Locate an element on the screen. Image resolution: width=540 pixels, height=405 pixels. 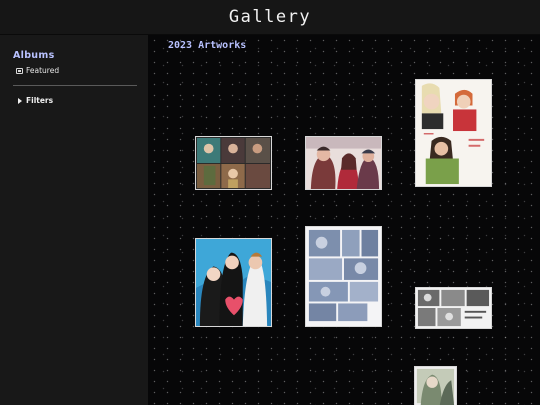
top-bar: Gallery is located at coordinates (270, 17).